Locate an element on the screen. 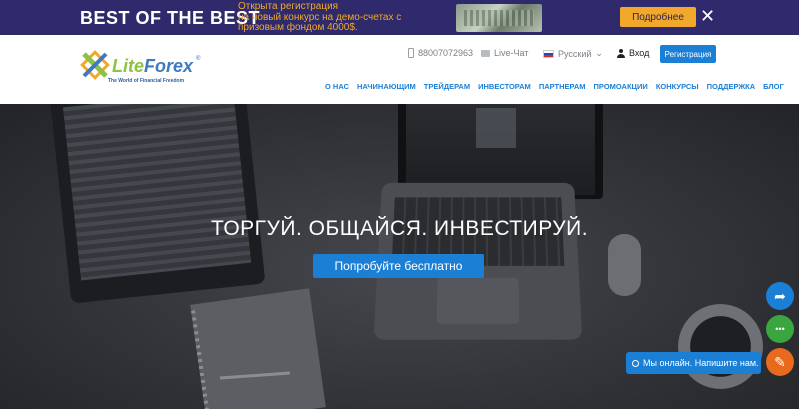 The height and width of the screenshot is (409, 799). share-button: ➦ is located at coordinates (780, 296).